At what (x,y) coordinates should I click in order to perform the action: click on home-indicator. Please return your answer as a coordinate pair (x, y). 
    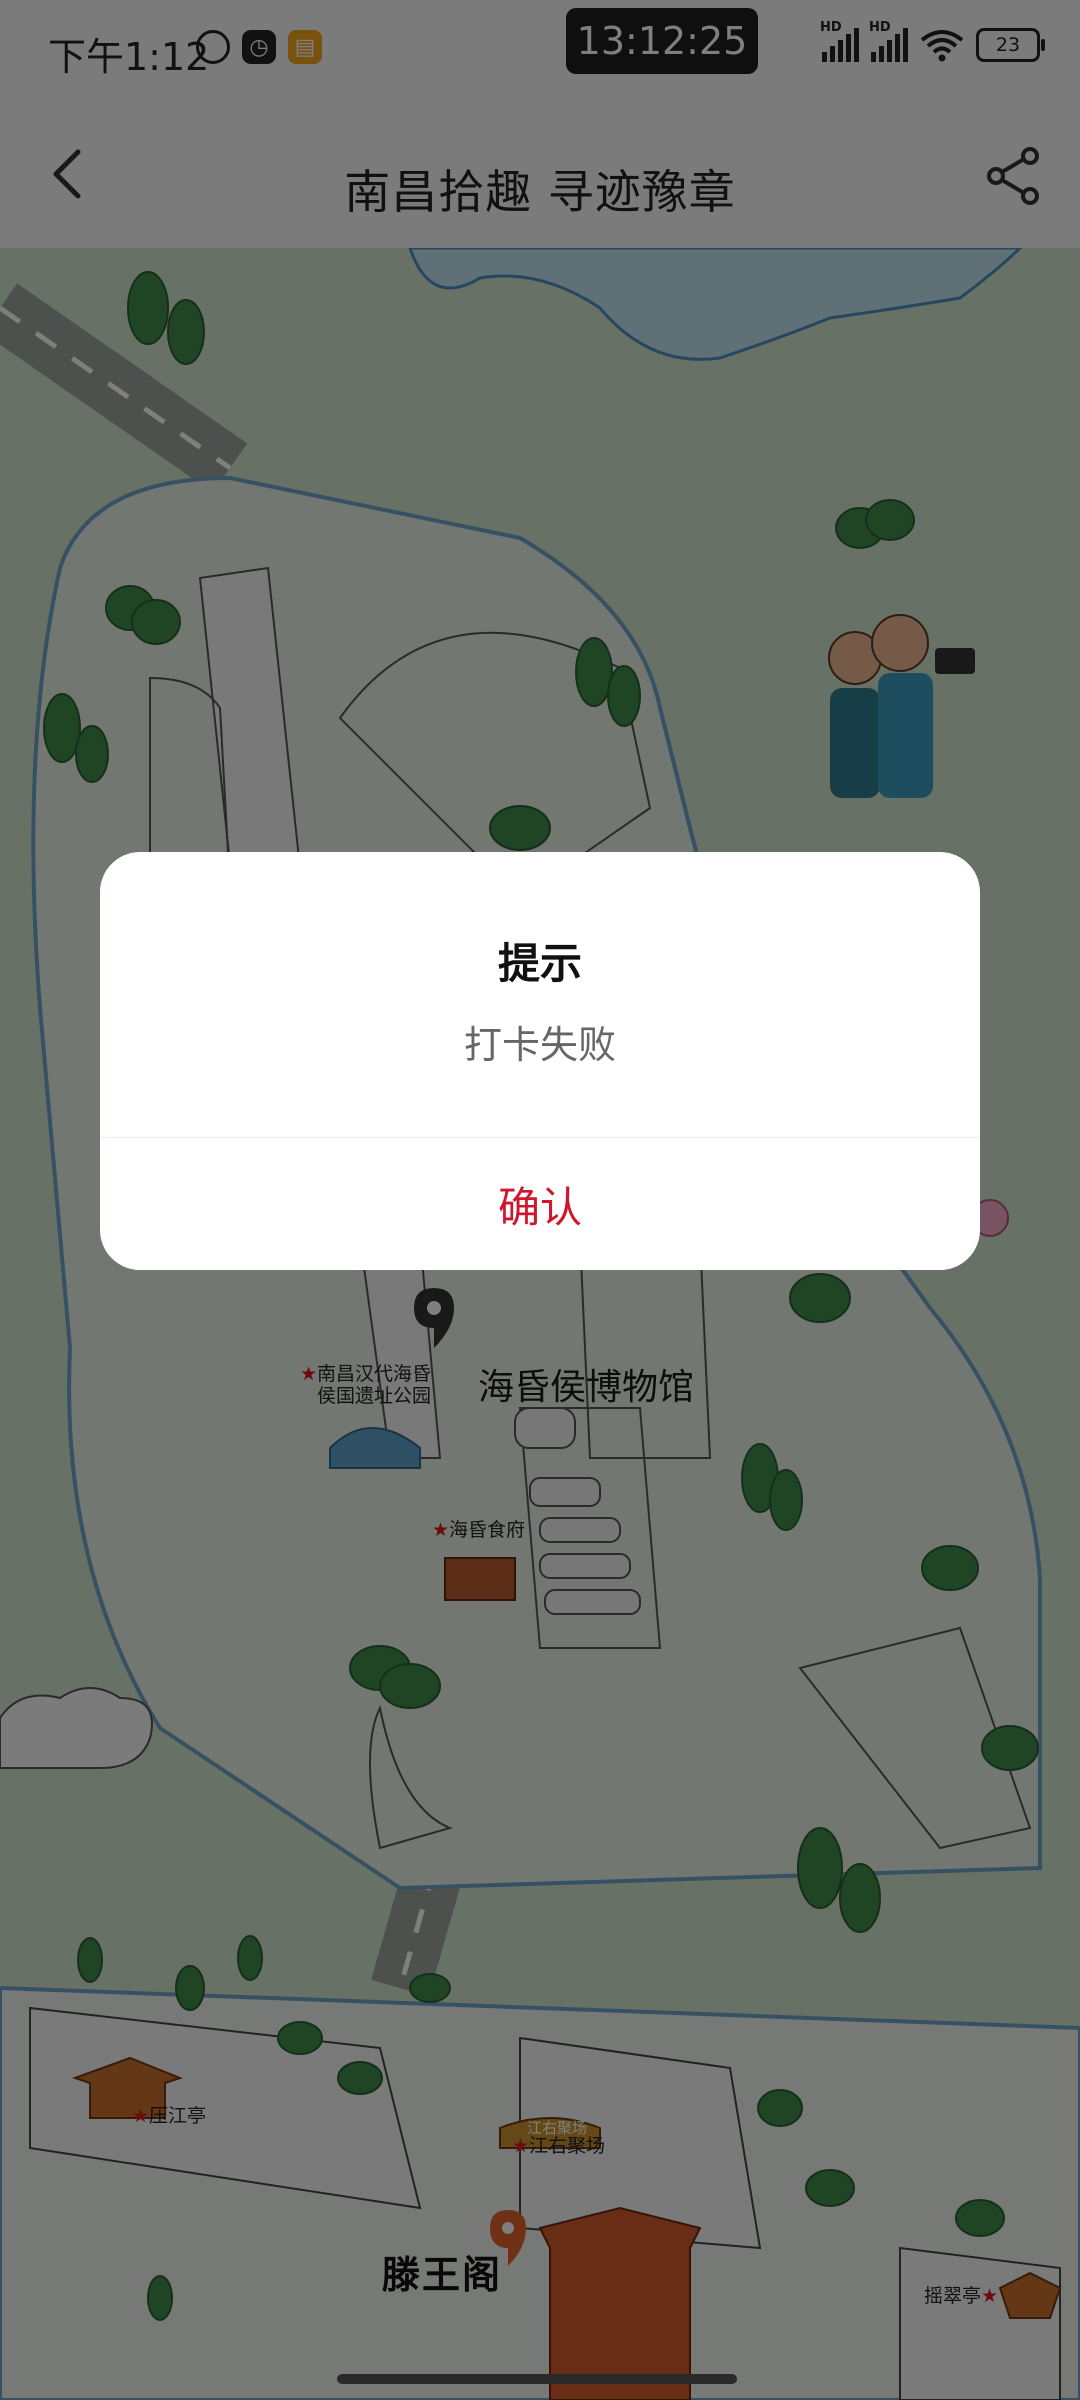
    Looking at the image, I should click on (537, 2379).